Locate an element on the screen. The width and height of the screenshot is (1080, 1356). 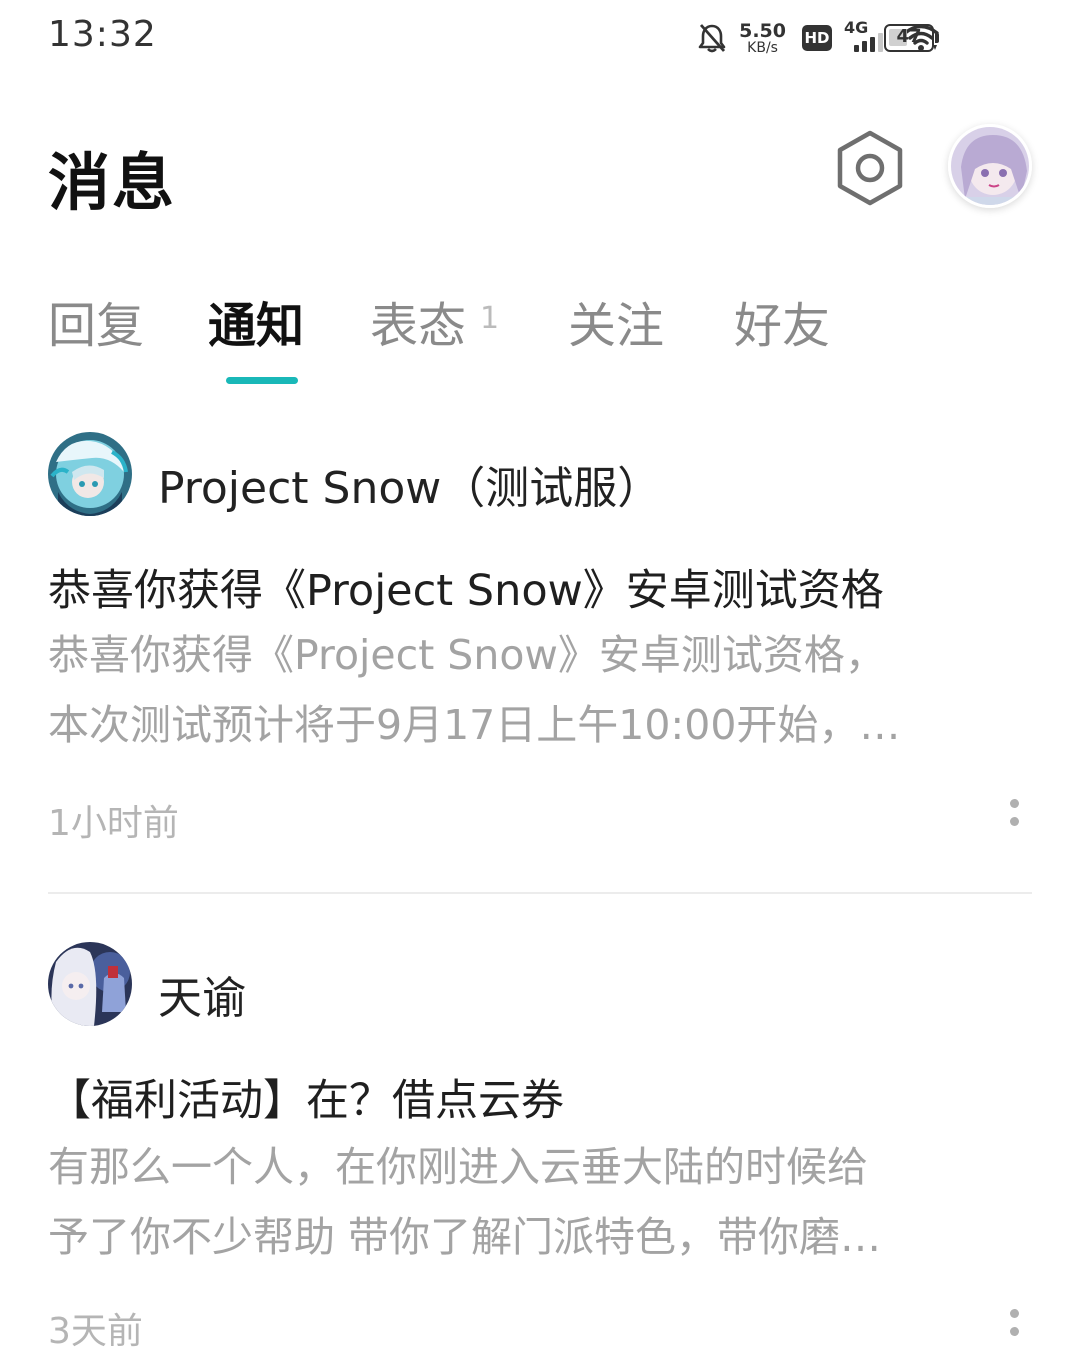
notification-time: 1小时前 is located at coordinates (113, 823).